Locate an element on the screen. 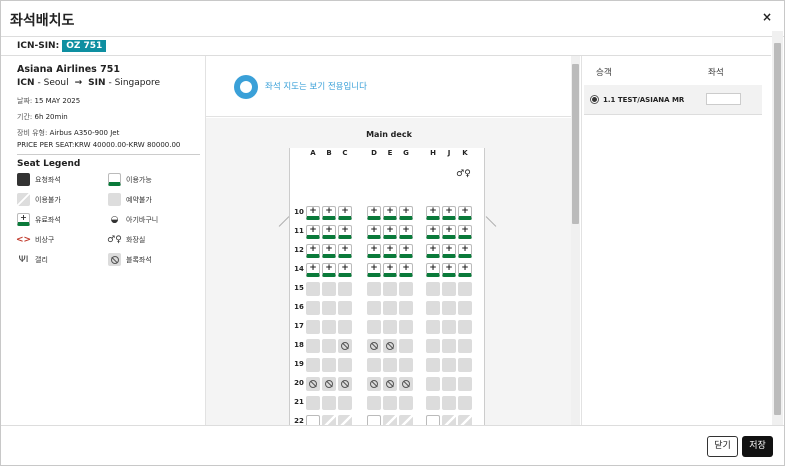  legend-label: 갤리 is located at coordinates (41, 259).